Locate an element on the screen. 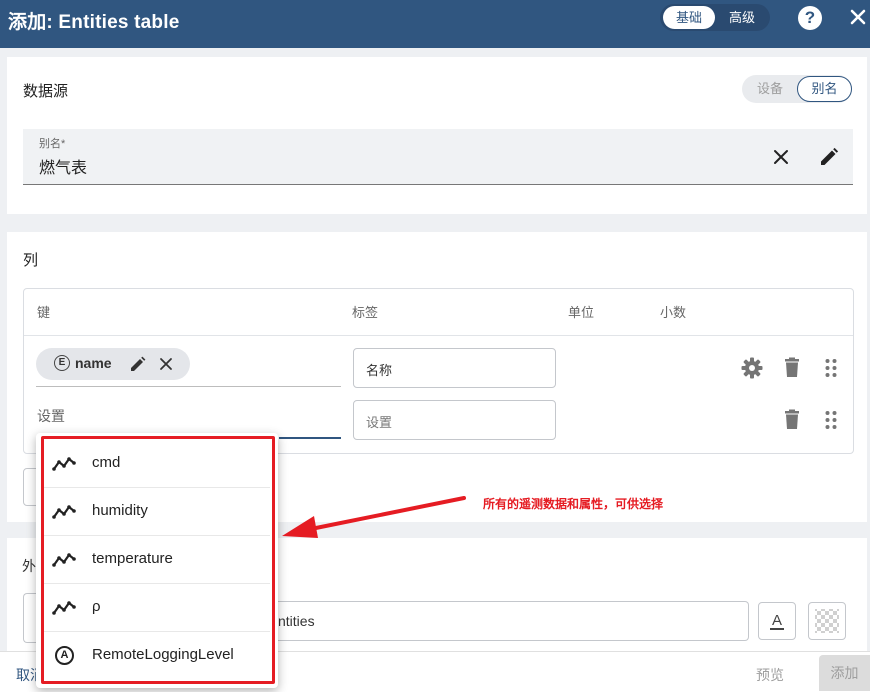 The height and width of the screenshot is (692, 870). drag-handle-row2-icon is located at coordinates (831, 420).